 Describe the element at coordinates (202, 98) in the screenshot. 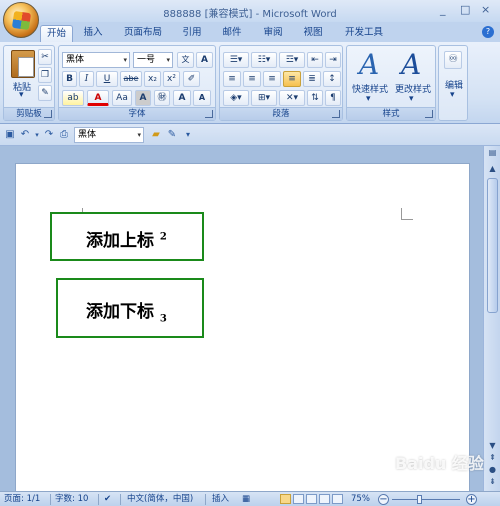

I see `shrink-font-button: A` at that location.